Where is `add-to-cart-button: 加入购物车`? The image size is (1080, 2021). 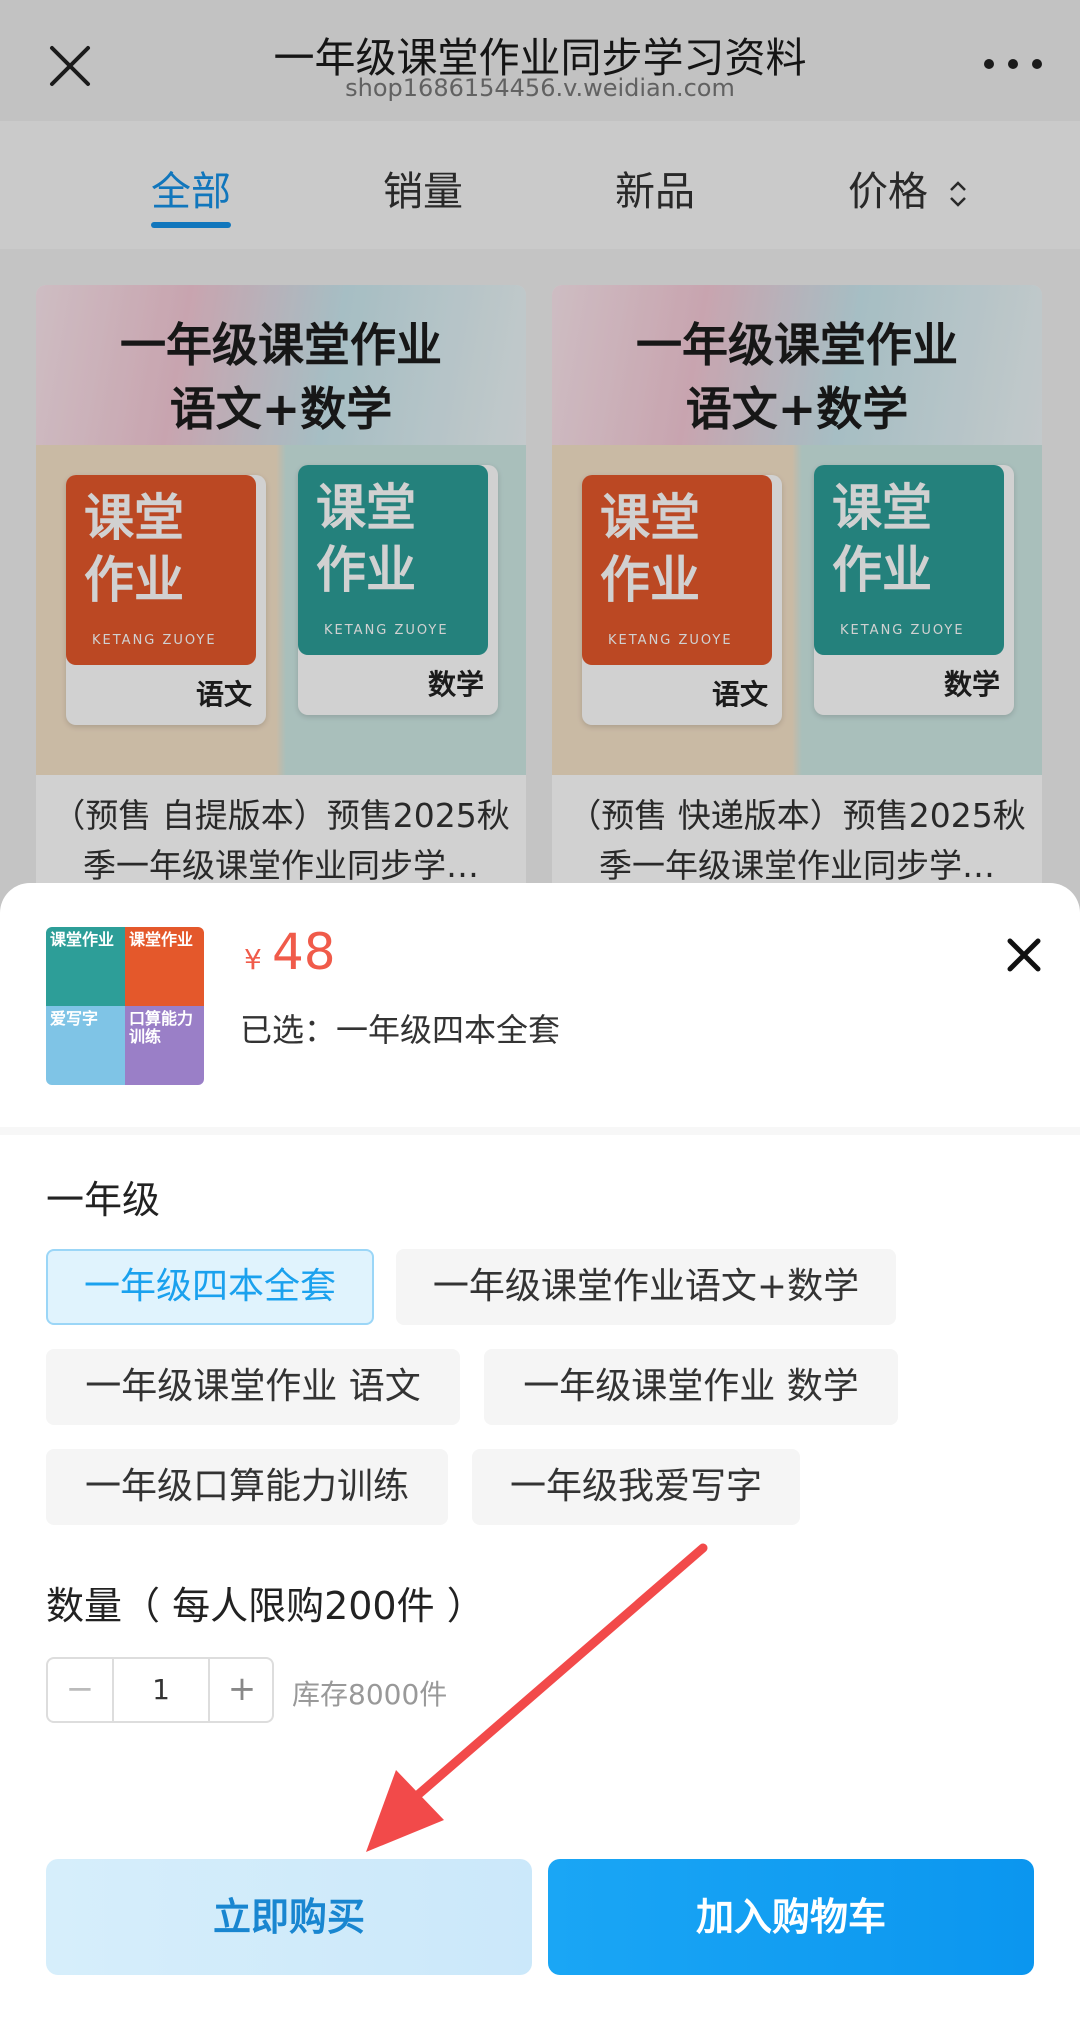
add-to-cart-button: 加入购物车 is located at coordinates (791, 1917).